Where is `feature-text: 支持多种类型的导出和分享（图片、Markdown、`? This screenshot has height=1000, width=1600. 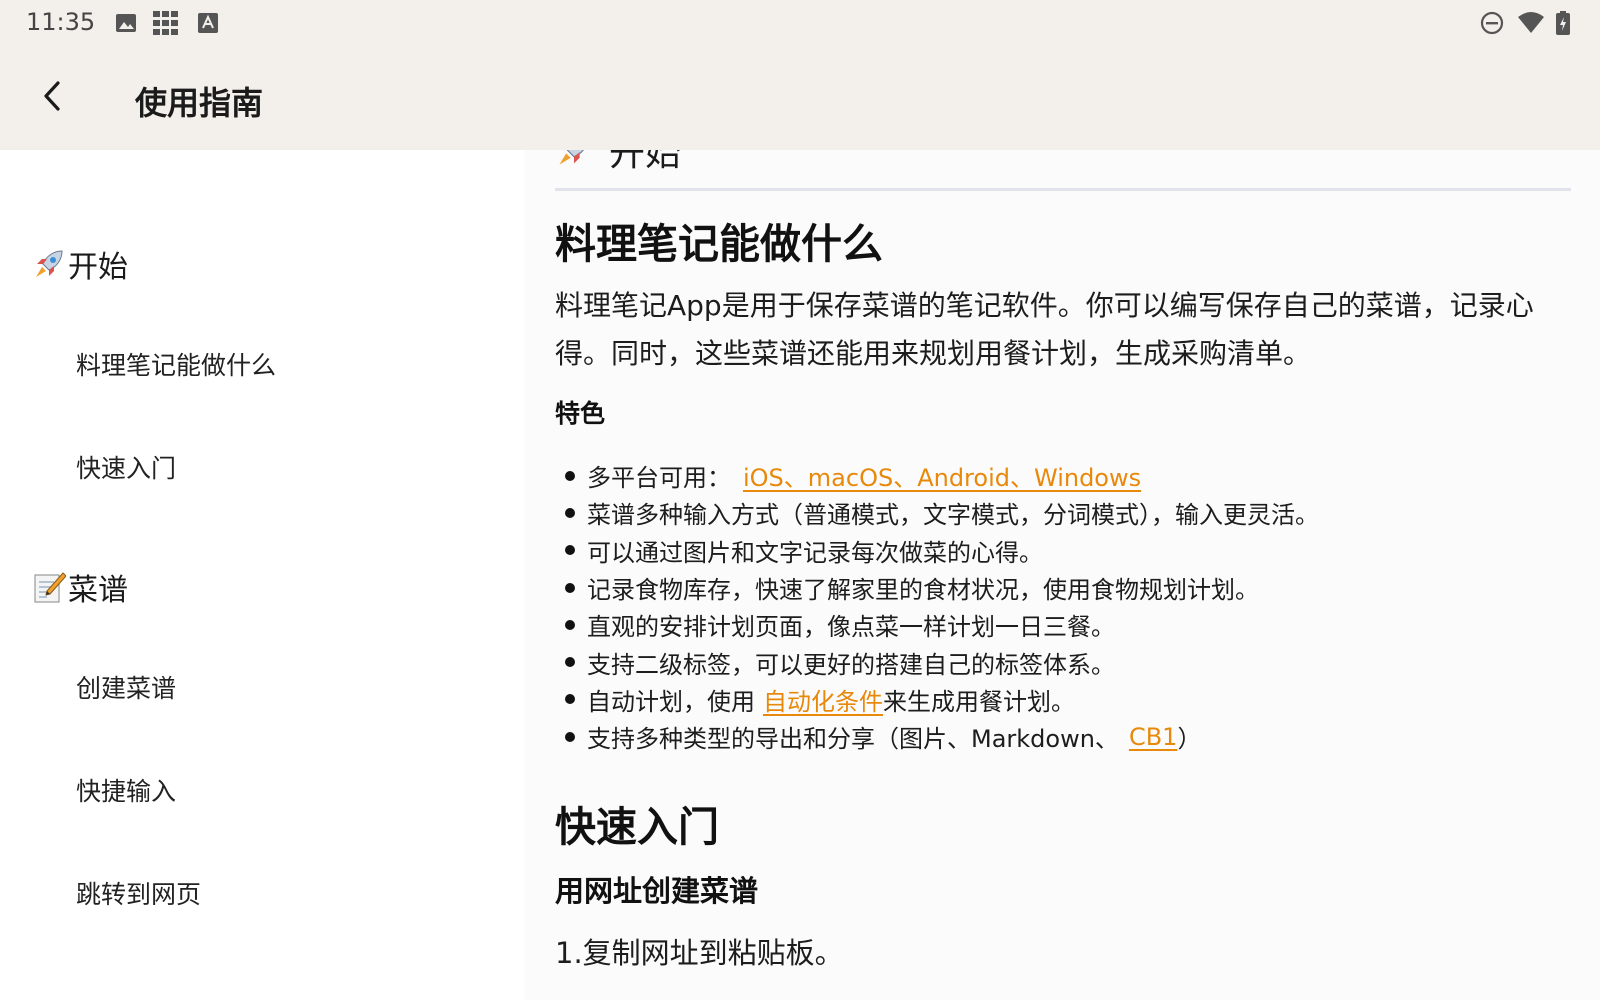
feature-text: 支持多种类型的导出和分享（图片、Markdown、 is located at coordinates (853, 739).